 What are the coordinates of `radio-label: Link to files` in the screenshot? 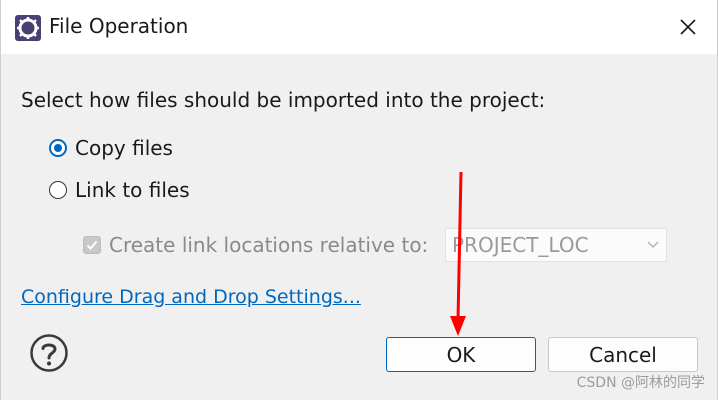 It's located at (132, 190).